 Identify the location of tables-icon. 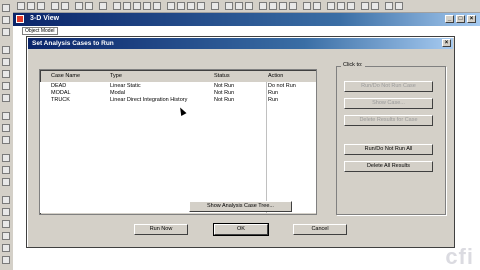
(375, 6).